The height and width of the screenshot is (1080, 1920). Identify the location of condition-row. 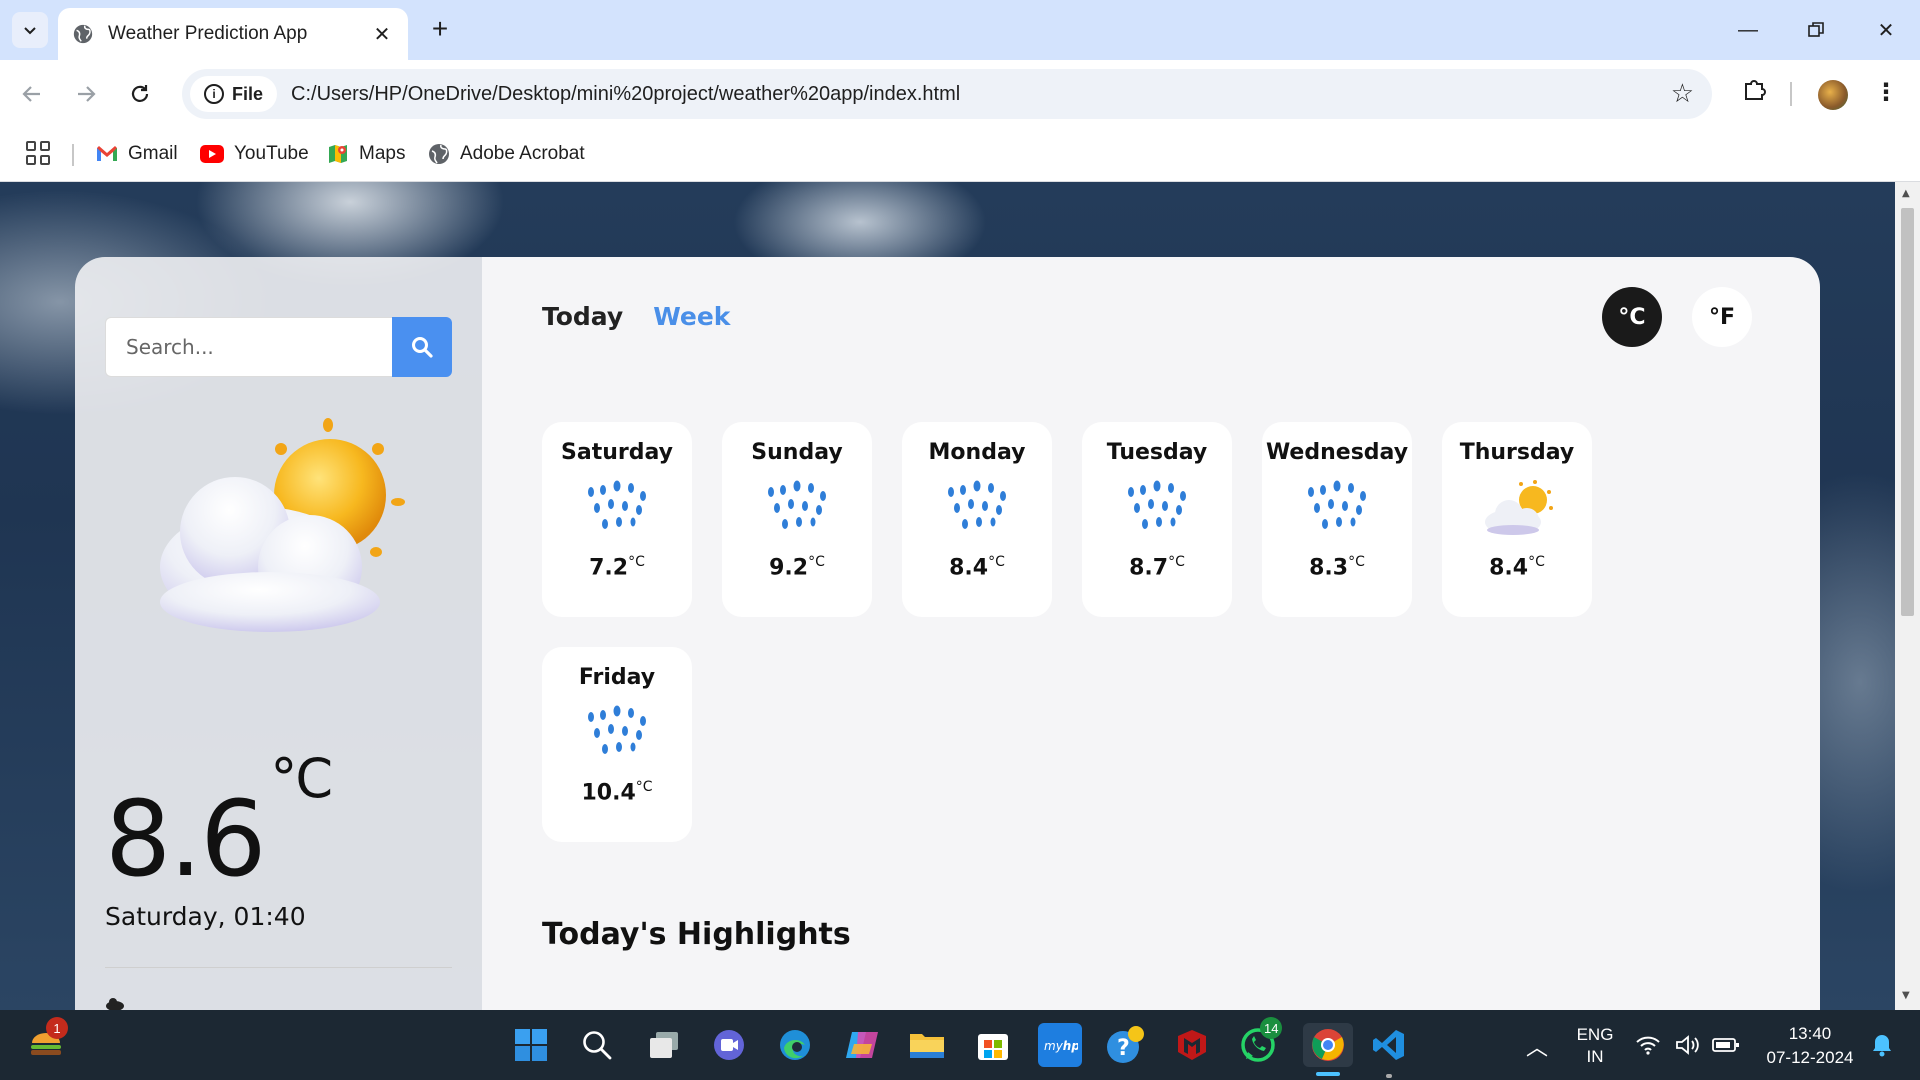
(115, 1003).